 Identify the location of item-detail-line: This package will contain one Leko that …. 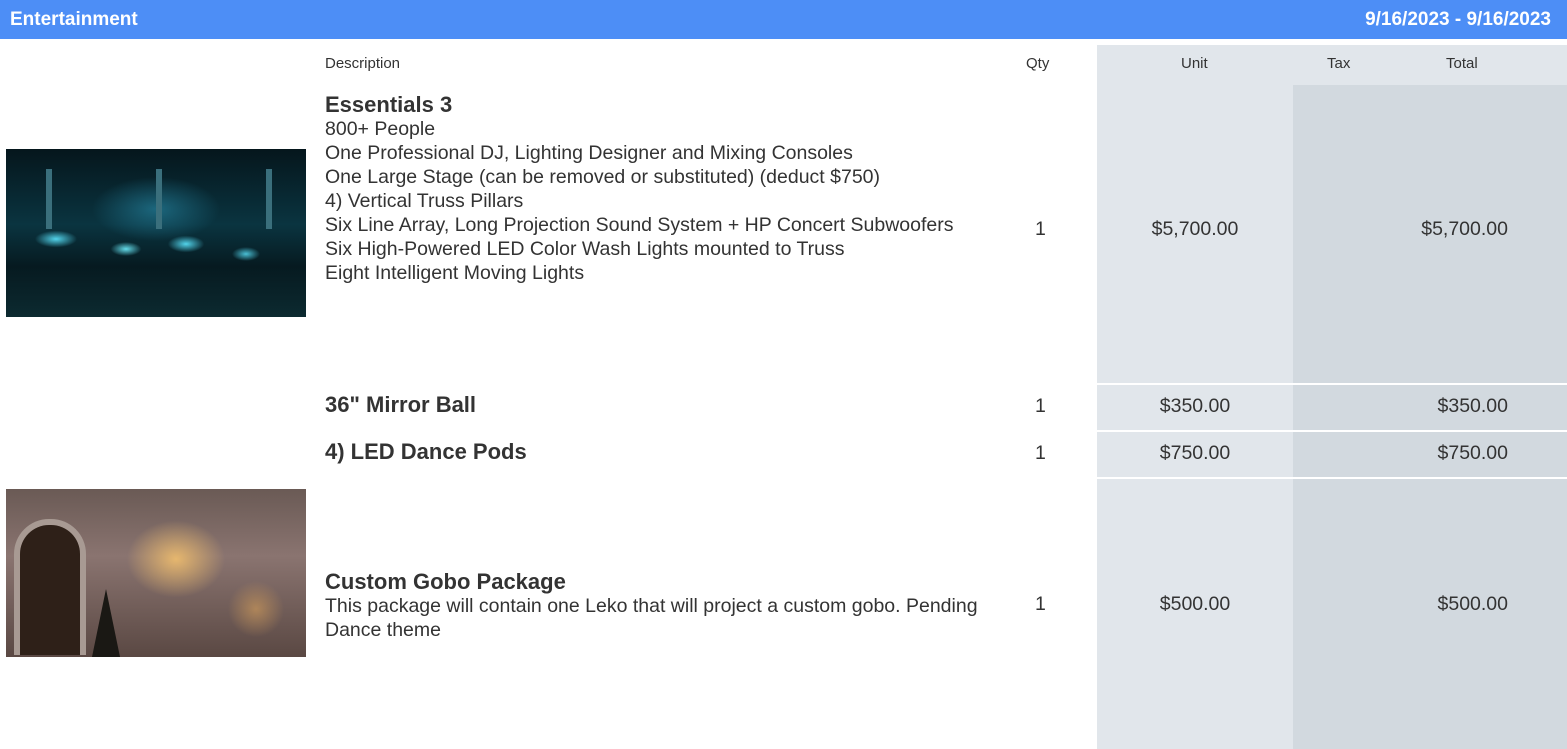
(651, 618).